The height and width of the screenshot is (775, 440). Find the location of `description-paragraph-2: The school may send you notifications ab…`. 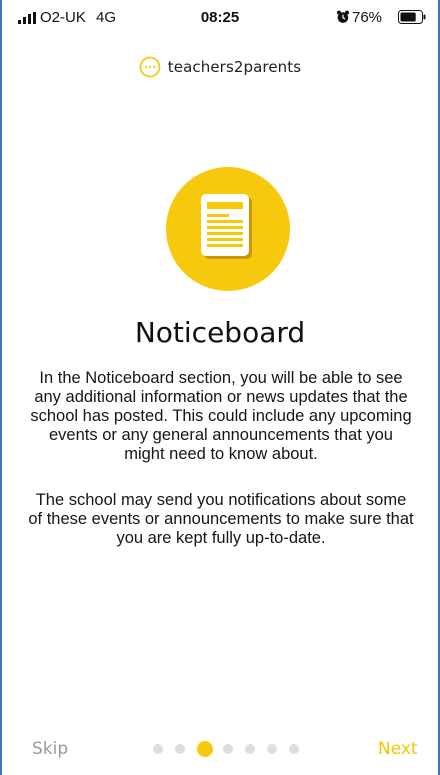

description-paragraph-2: The school may send you notifications ab… is located at coordinates (221, 519).